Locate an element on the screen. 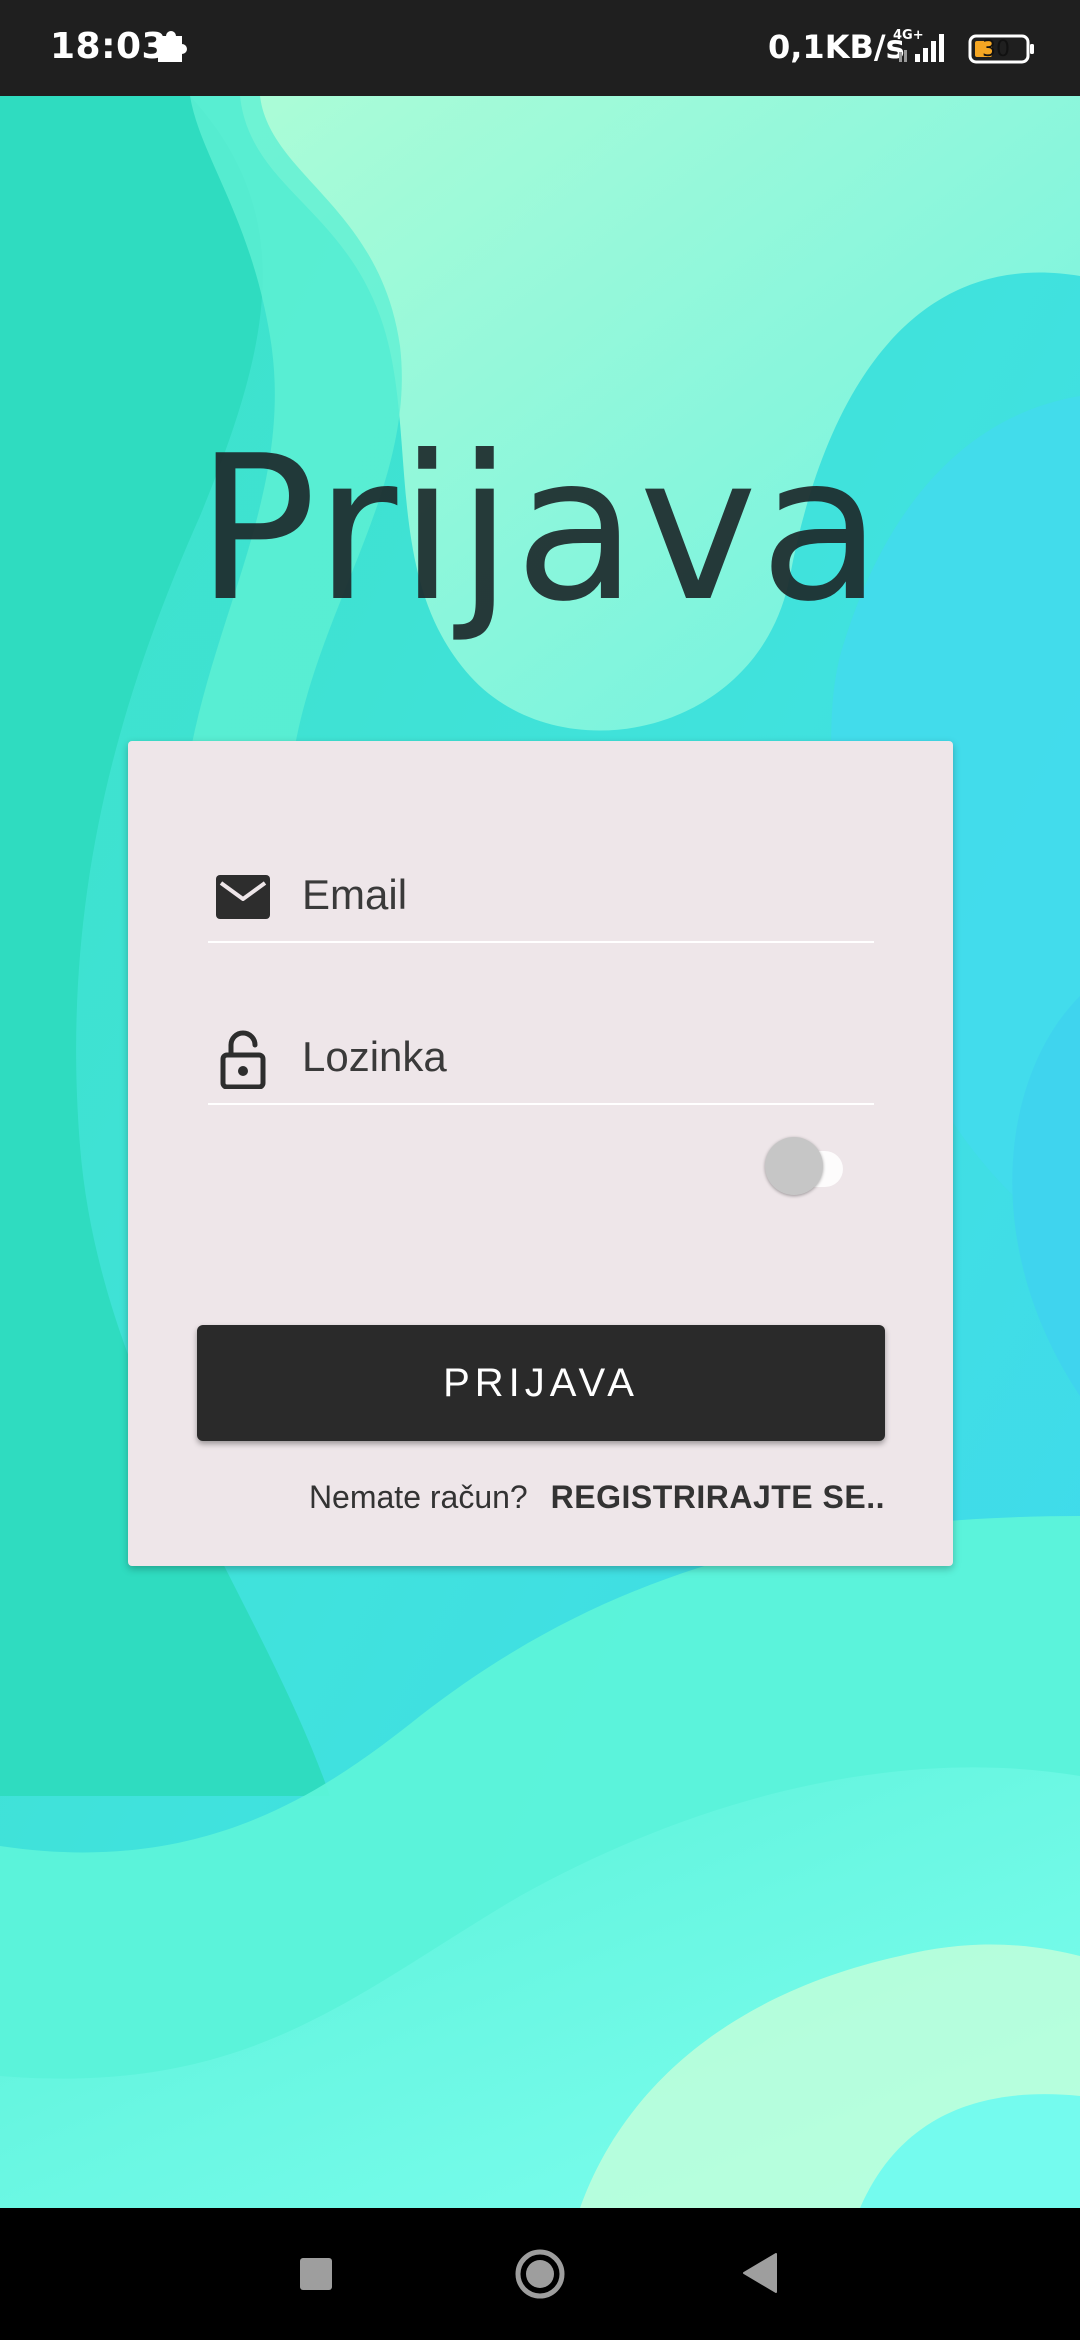 This screenshot has width=1080, height=2340. email-input is located at coordinates (582, 895).